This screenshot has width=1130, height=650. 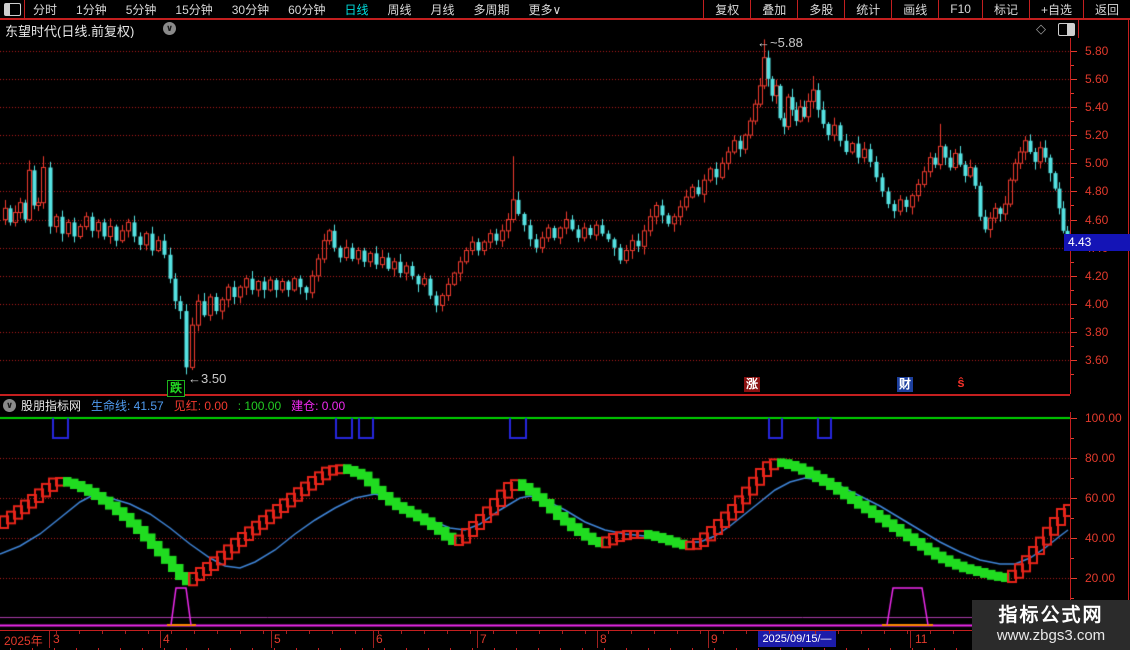 What do you see at coordinates (545, 9) in the screenshot?
I see `menu-item-更多∨: 更多∨` at bounding box center [545, 9].